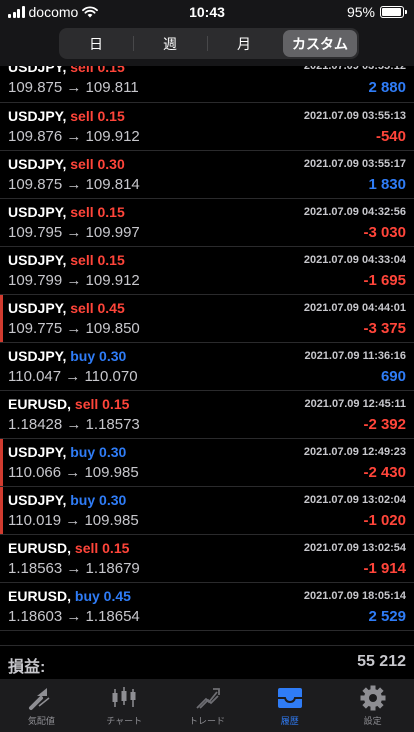 The image size is (414, 732). What do you see at coordinates (27, 667) in the screenshot?
I see `profit-total-label: 損益:` at bounding box center [27, 667].